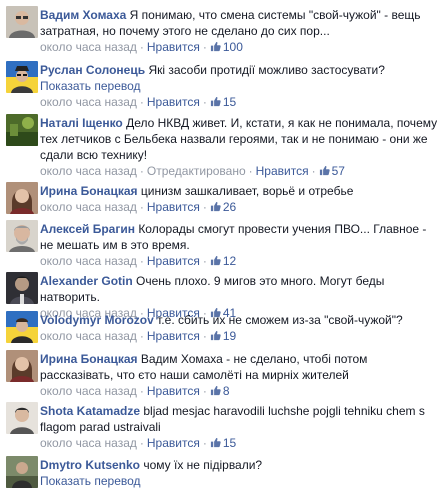 This screenshot has width=447, height=489. Describe the element at coordinates (203, 465) in the screenshot. I see `comment-text: чому їх не підірвали?` at that location.